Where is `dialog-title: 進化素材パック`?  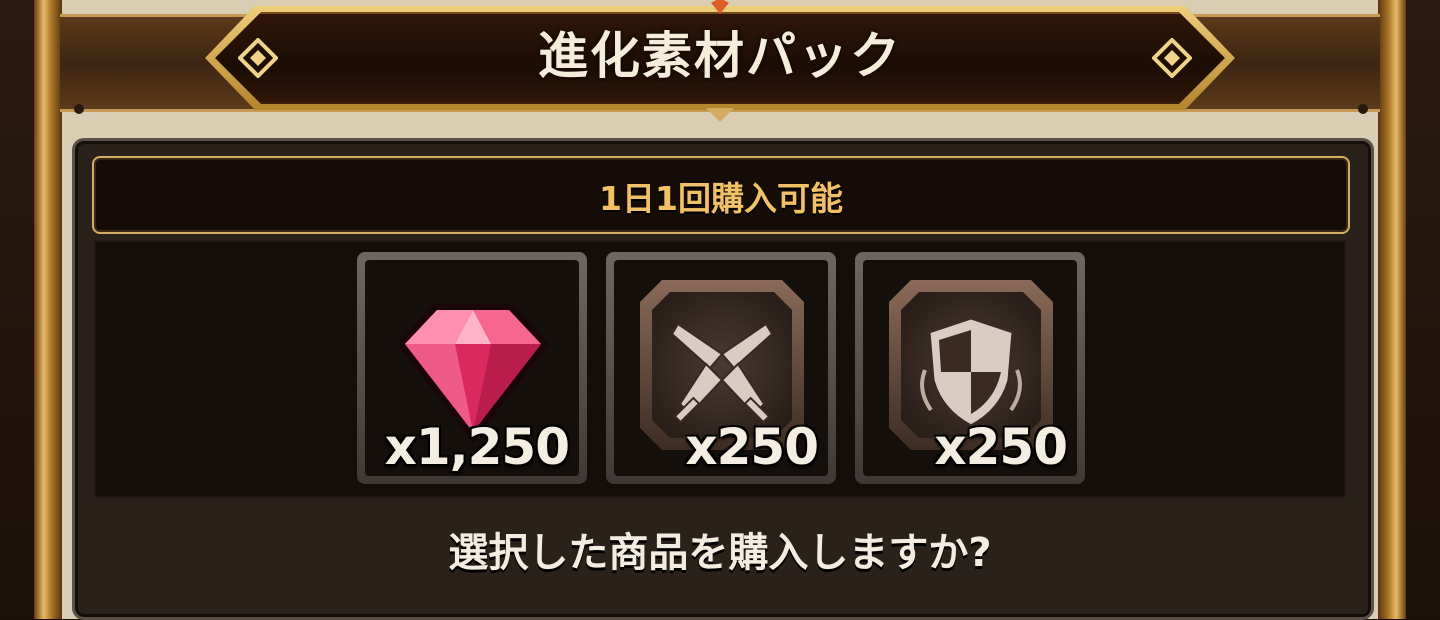 dialog-title: 進化素材パック is located at coordinates (720, 56).